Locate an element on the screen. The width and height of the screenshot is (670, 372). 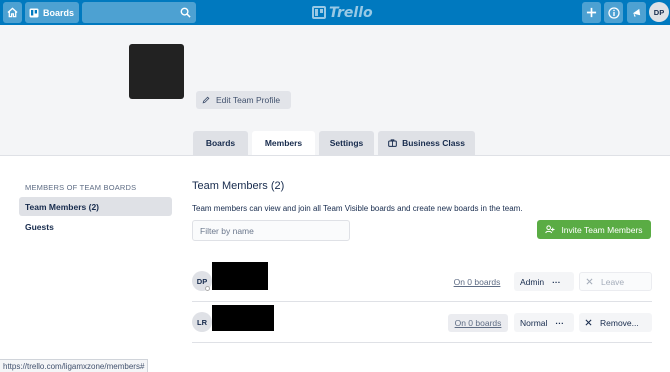
megaphone-icon is located at coordinates (636, 12).